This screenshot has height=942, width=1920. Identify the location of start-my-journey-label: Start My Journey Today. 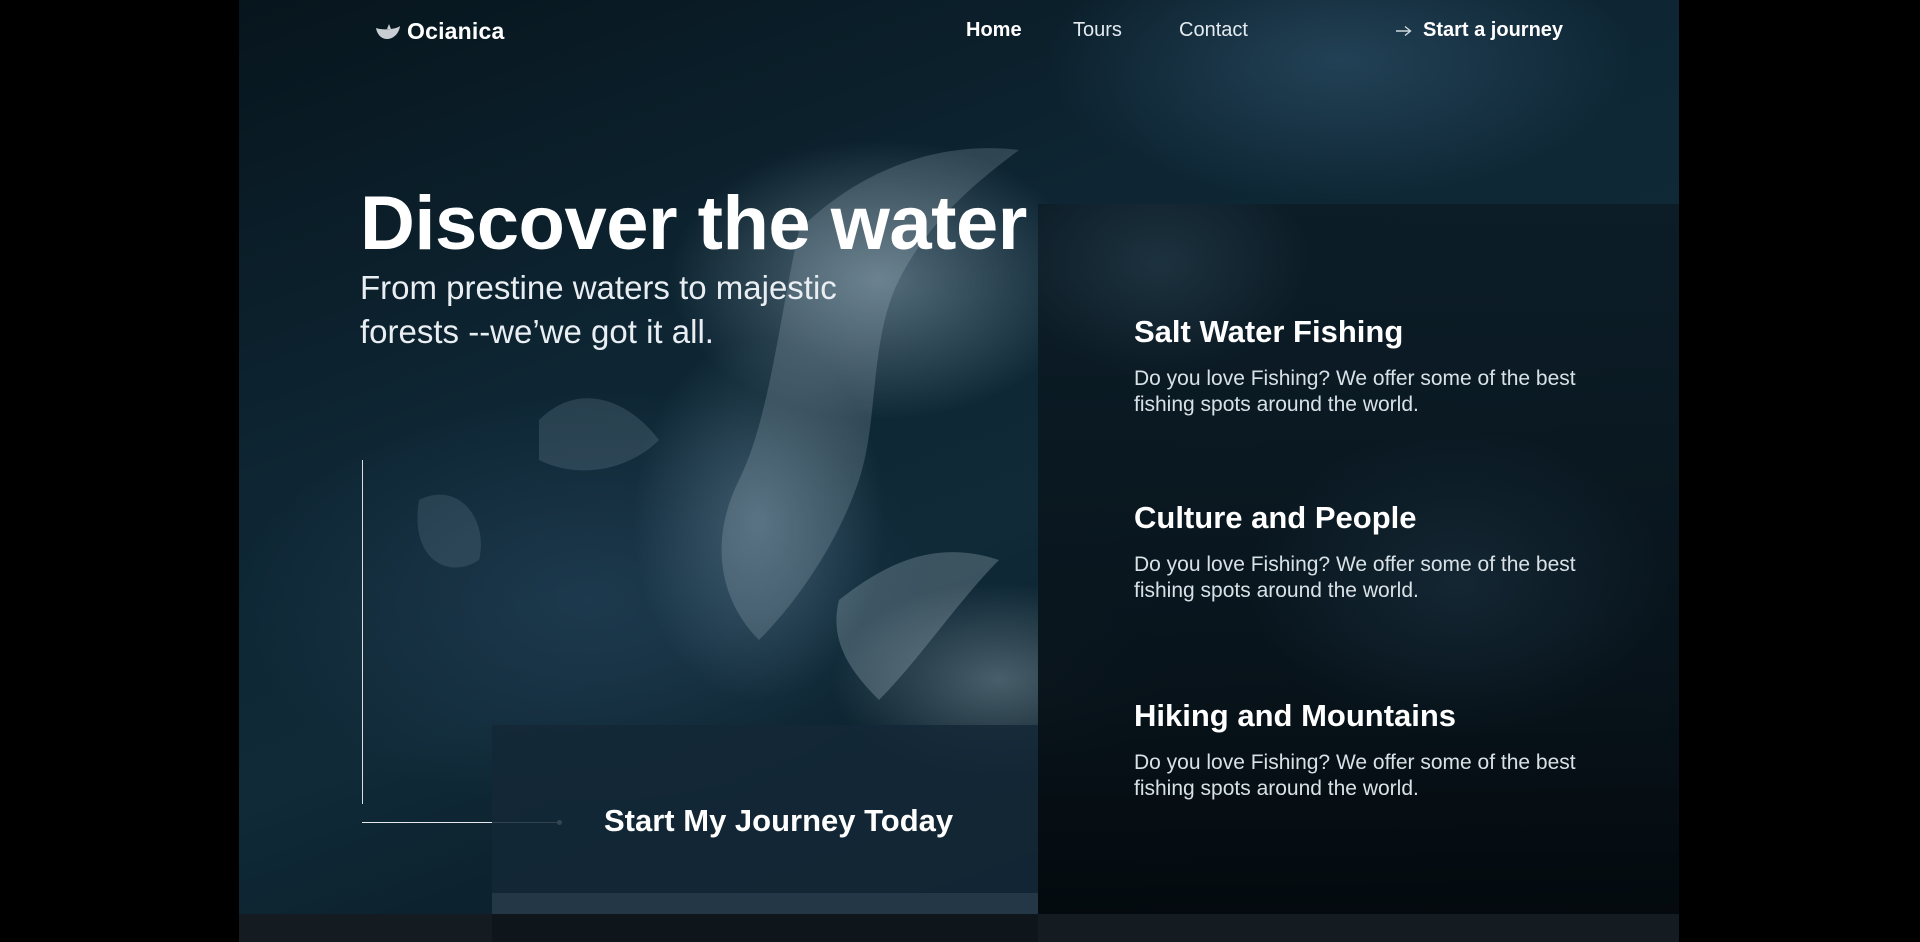
(779, 820).